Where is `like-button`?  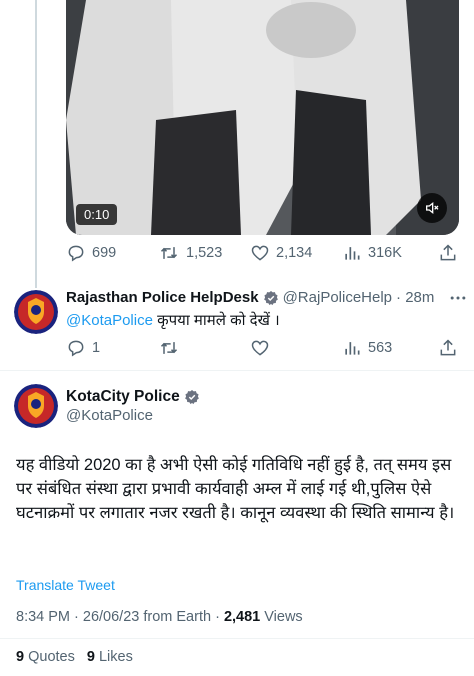
like-button is located at coordinates (296, 348).